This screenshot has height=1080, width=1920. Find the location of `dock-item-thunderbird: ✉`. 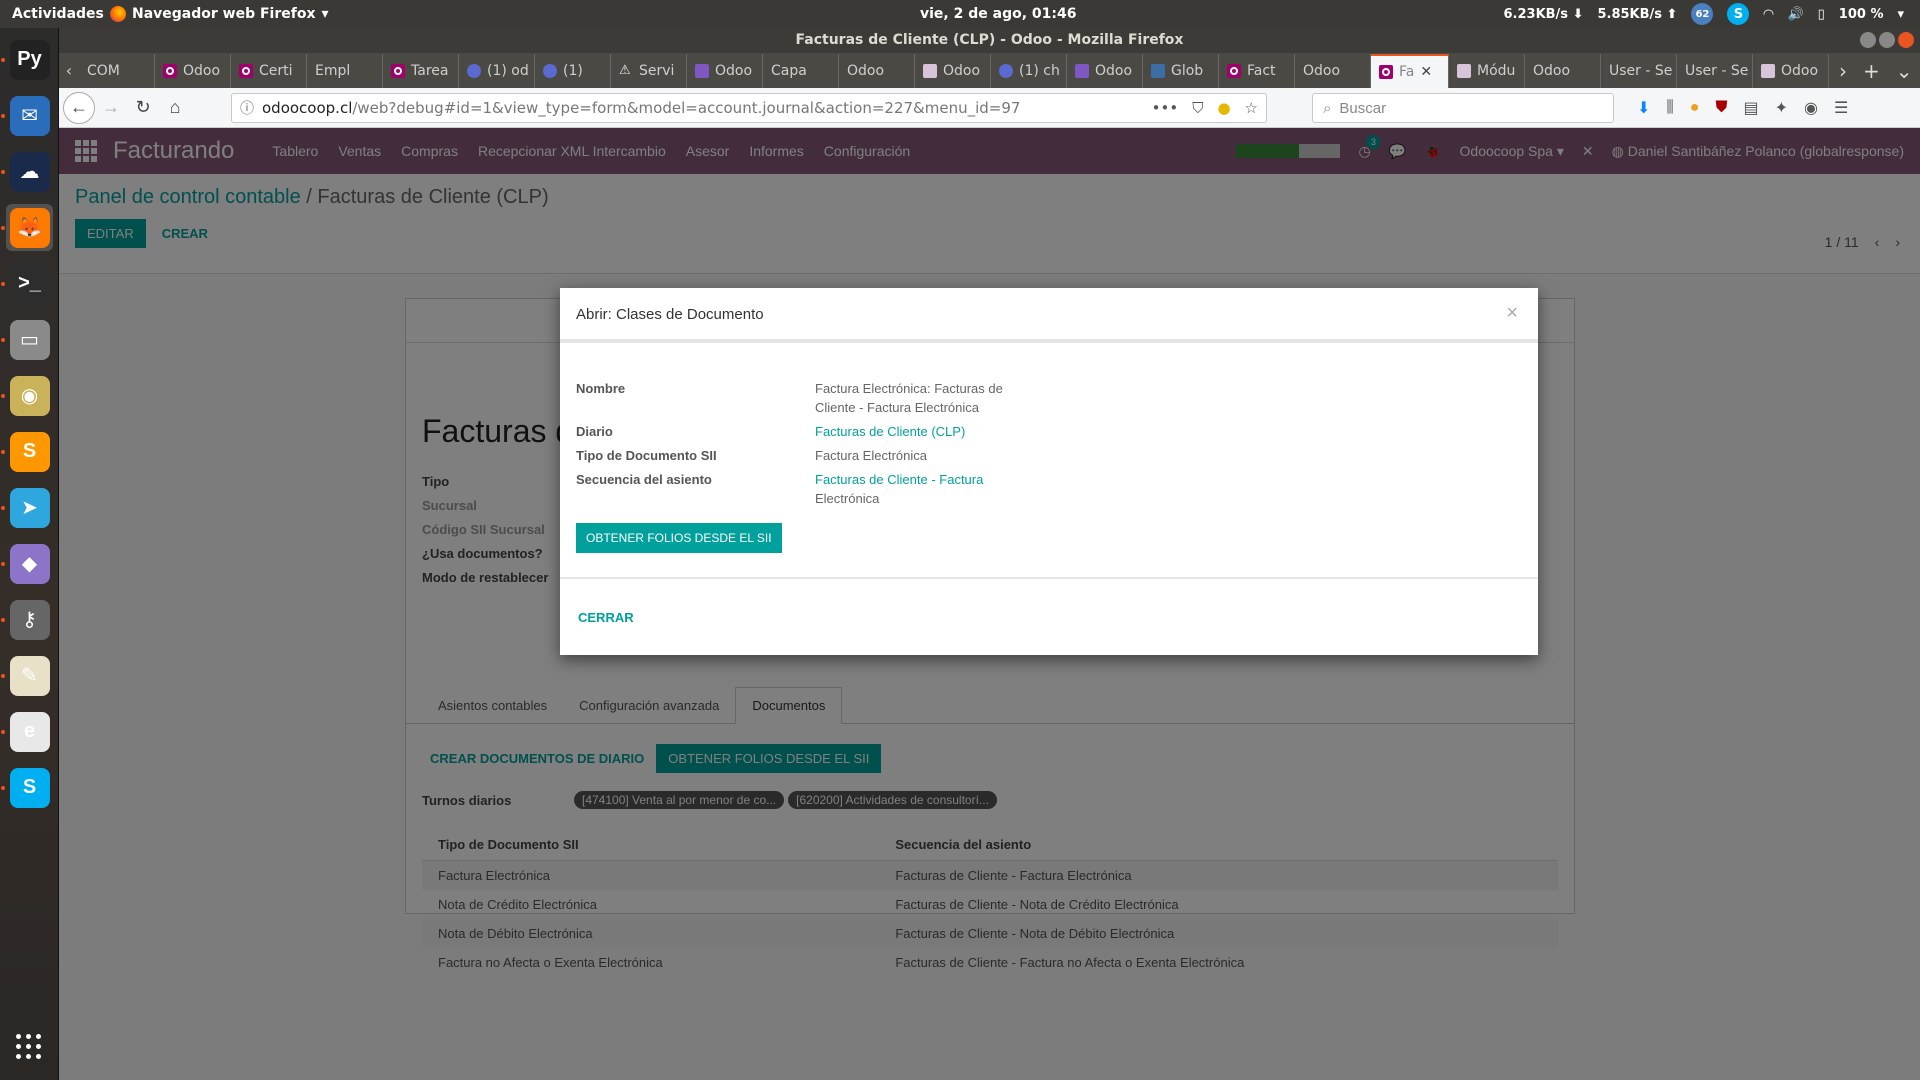

dock-item-thunderbird: ✉ is located at coordinates (29, 115).